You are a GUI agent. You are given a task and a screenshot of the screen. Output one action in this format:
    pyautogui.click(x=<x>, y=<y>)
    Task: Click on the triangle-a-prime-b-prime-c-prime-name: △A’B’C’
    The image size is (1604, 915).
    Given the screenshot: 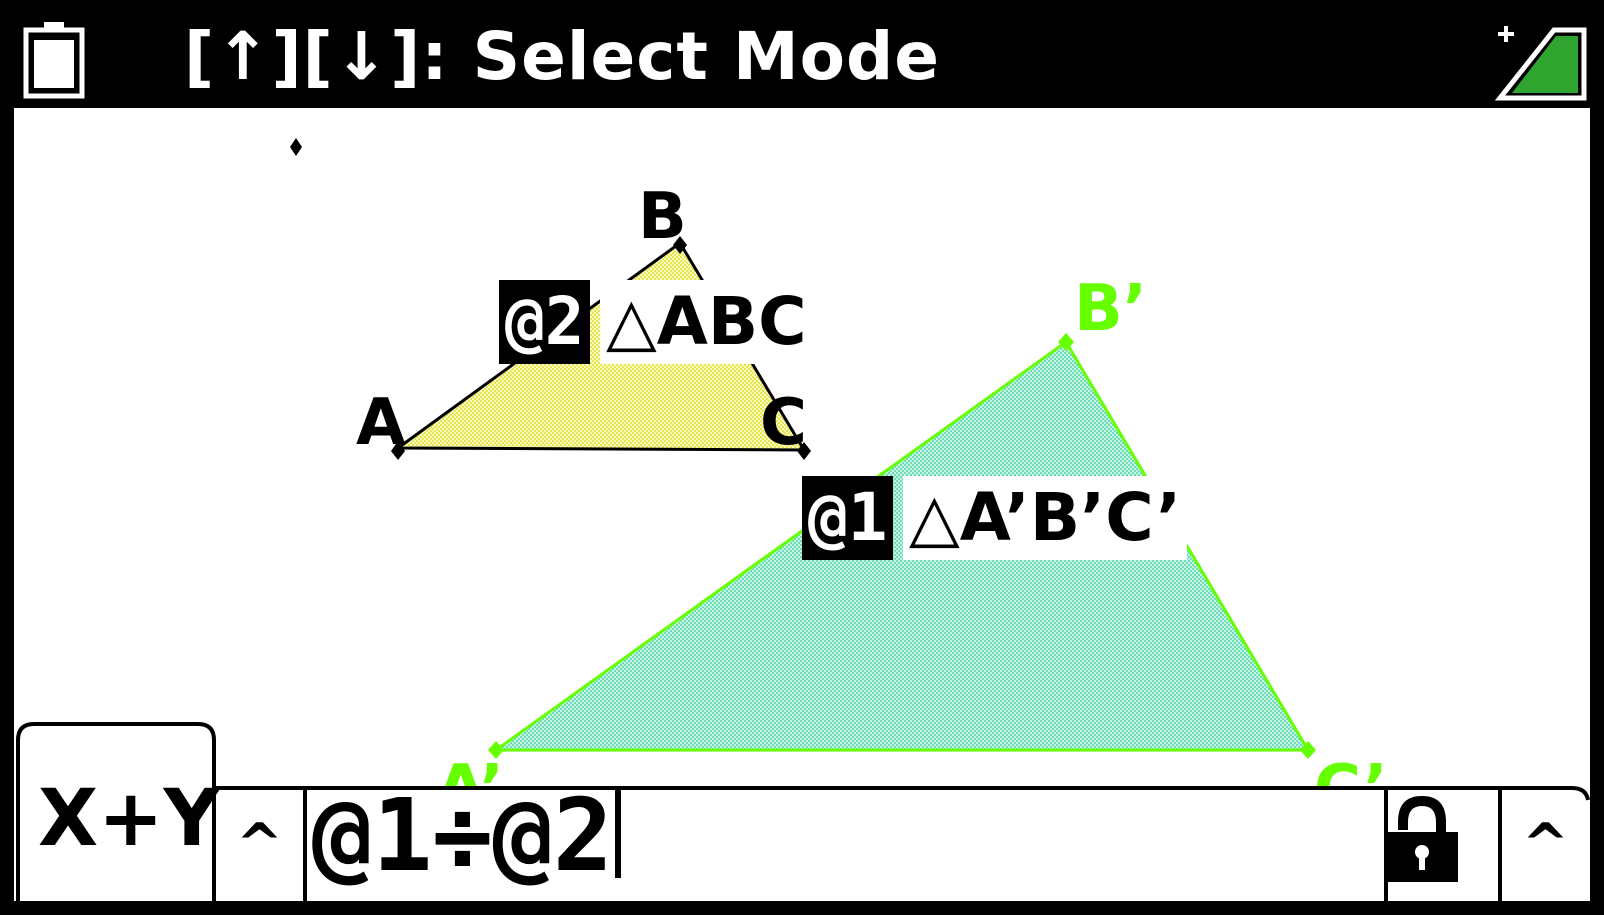 What is the action you would take?
    pyautogui.click(x=1045, y=518)
    